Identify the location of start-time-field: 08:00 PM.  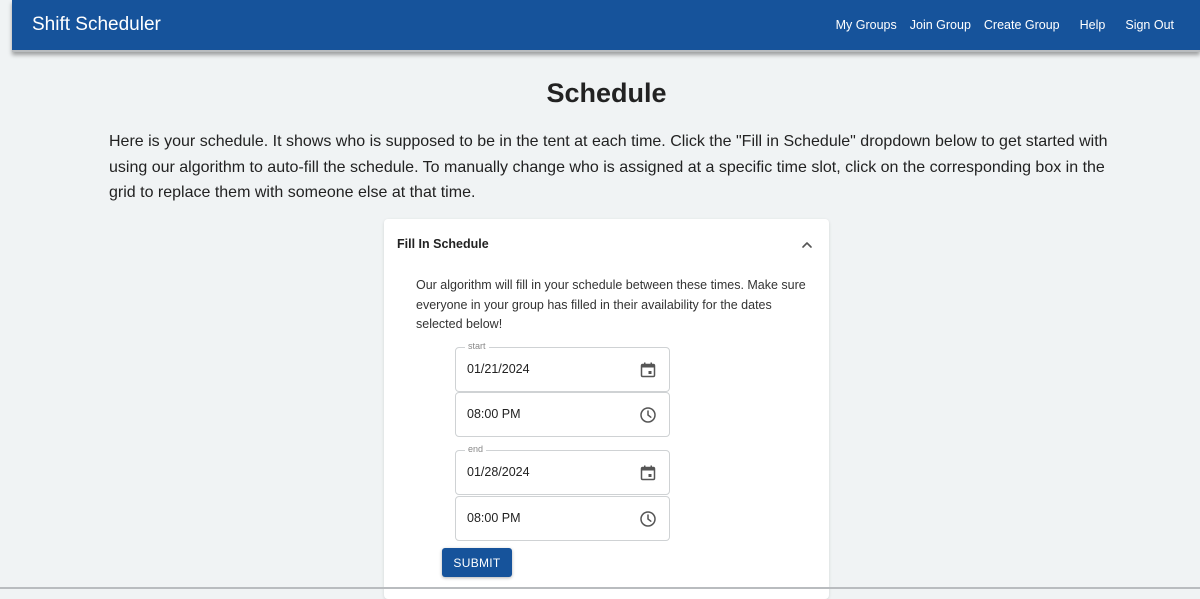
(562, 414).